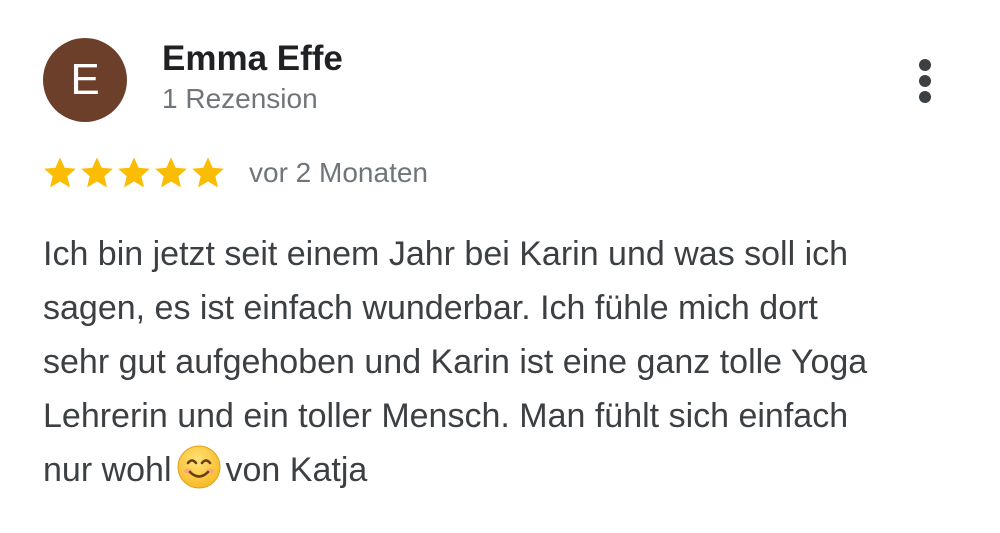 The image size is (1000, 533). I want to click on review-text-fragment: von Katja, so click(296, 470).